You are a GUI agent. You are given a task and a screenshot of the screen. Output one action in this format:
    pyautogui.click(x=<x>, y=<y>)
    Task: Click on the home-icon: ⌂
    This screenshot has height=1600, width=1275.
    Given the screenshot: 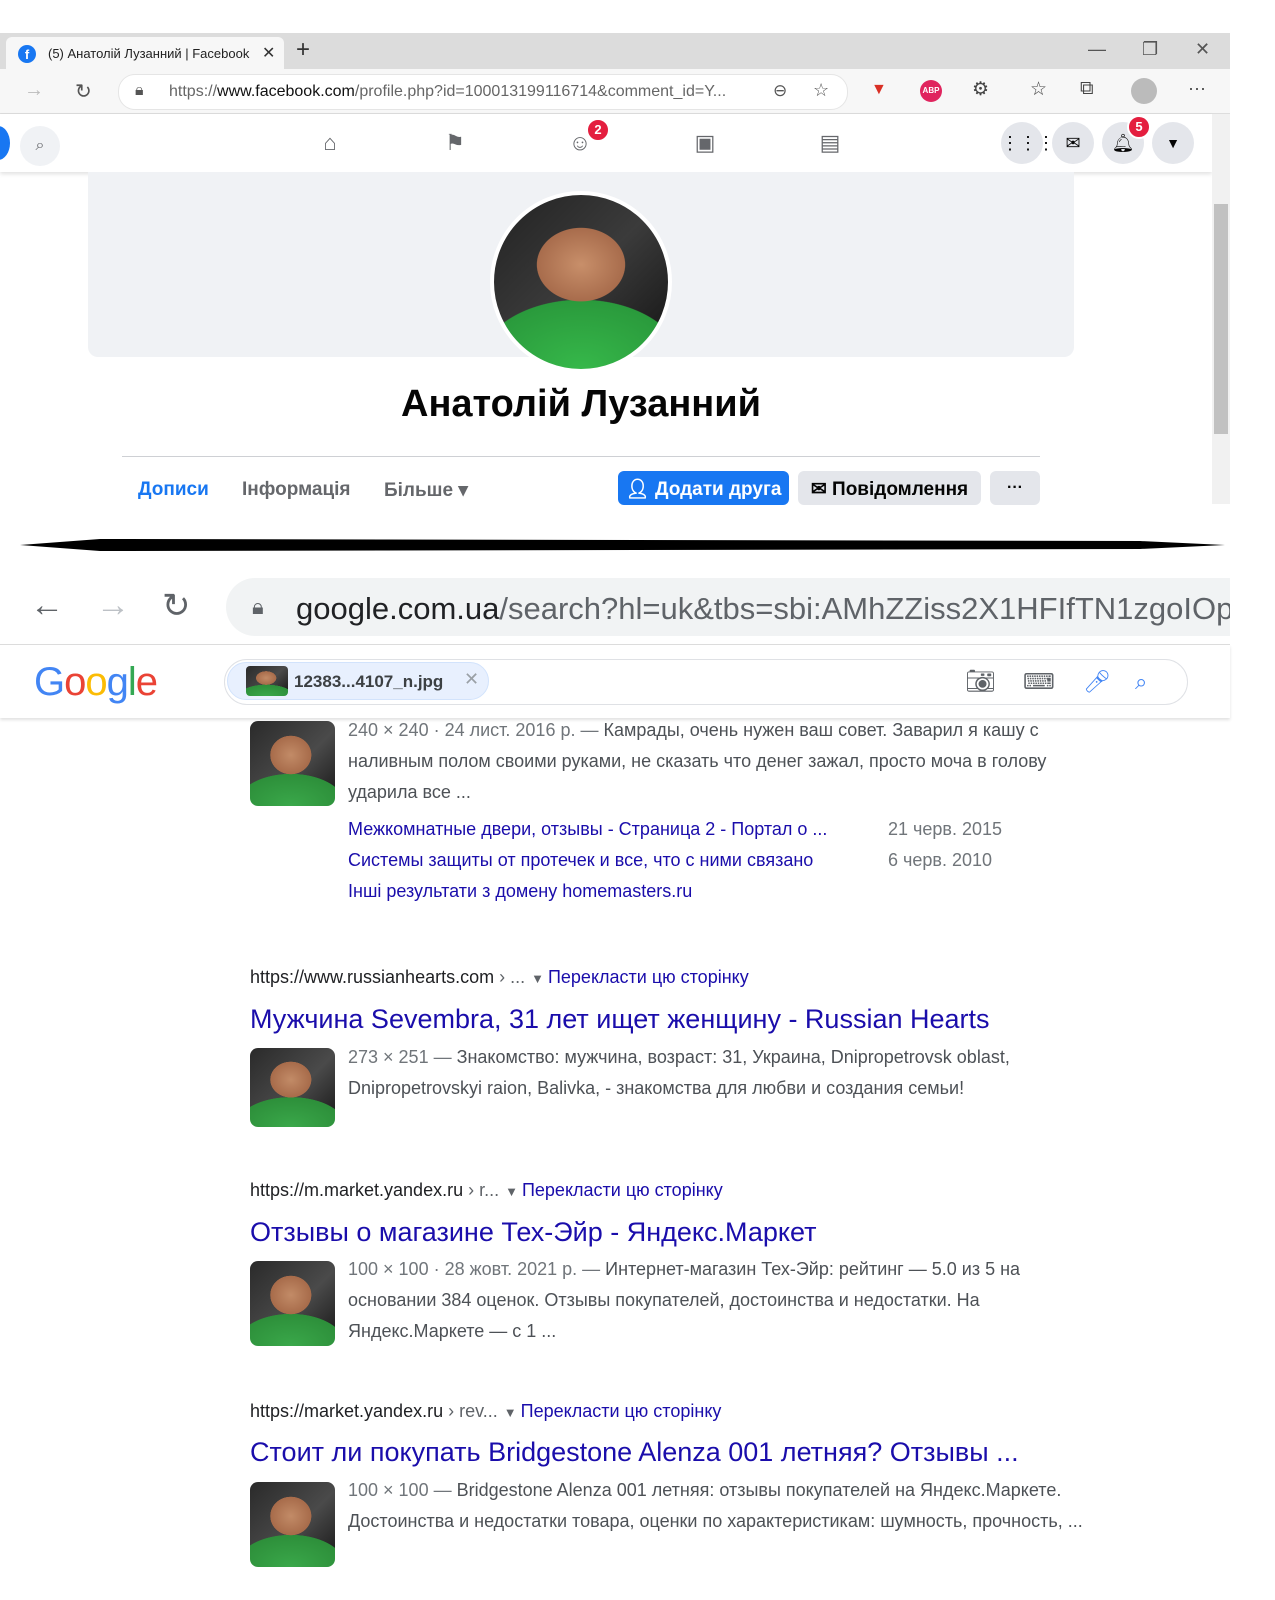 What is the action you would take?
    pyautogui.click(x=330, y=143)
    